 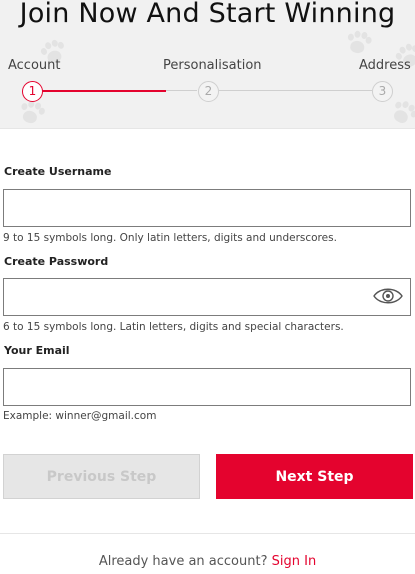 I want to click on step-label-address: Address, so click(x=385, y=65).